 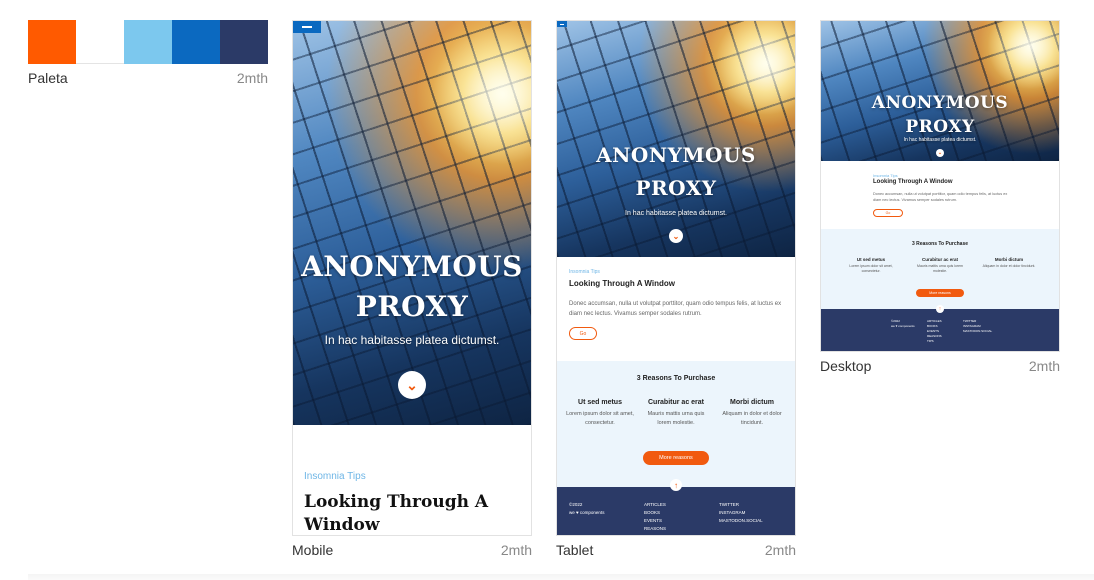 What do you see at coordinates (676, 550) in the screenshot?
I see `tablet-meta: Tablet 2mth` at bounding box center [676, 550].